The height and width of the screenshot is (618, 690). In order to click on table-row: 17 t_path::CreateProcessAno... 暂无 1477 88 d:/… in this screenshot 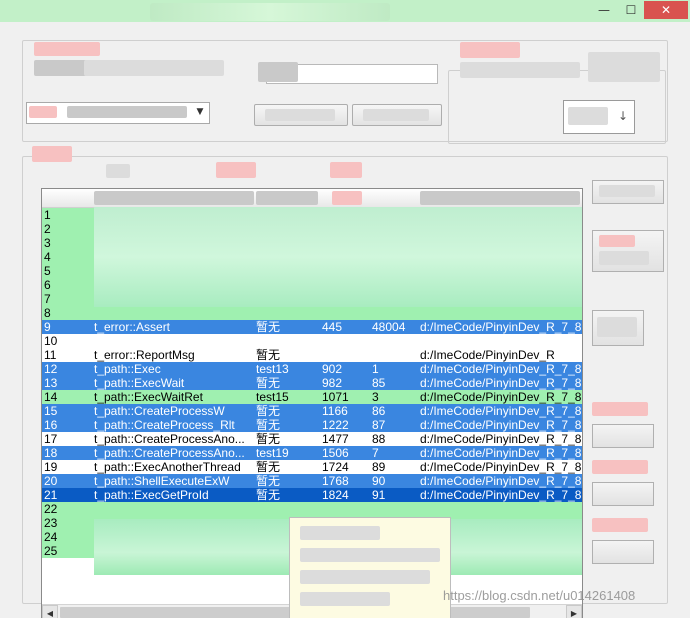, I will do `click(312, 439)`.